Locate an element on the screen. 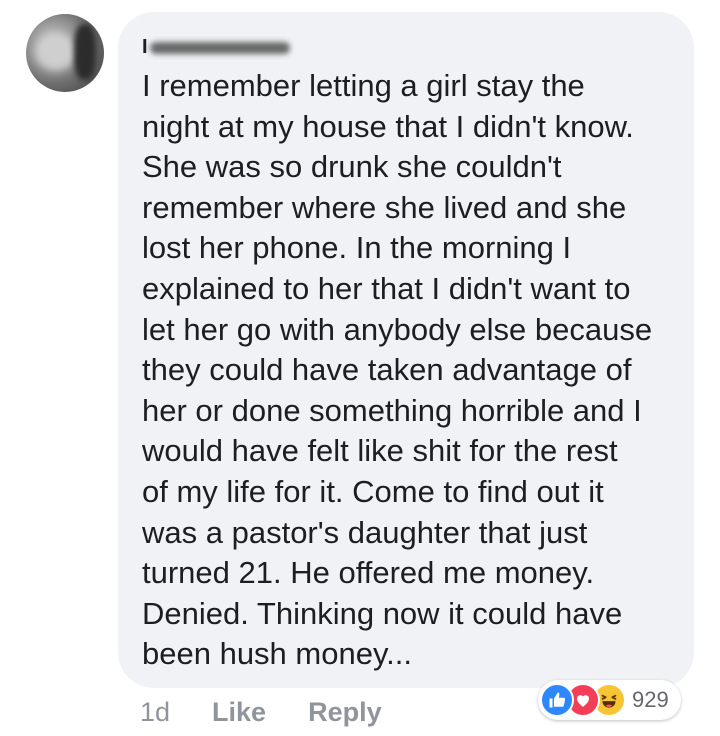 This screenshot has height=736, width=720. like-icon is located at coordinates (557, 700).